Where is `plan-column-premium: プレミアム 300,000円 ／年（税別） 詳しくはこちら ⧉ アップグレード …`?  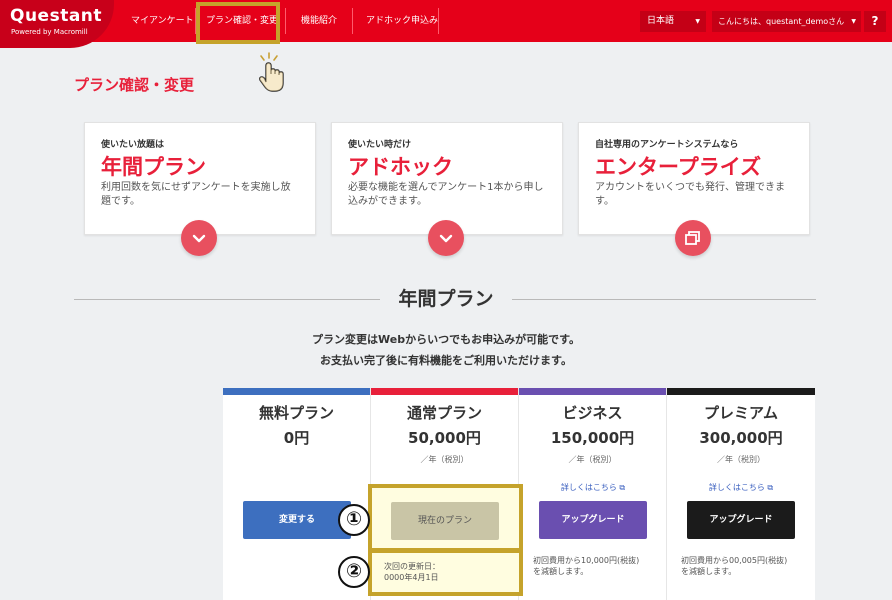
plan-column-premium: プレミアム 300,000円 ／年（税別） 詳しくはこちら ⧉ アップグレード … is located at coordinates (741, 494).